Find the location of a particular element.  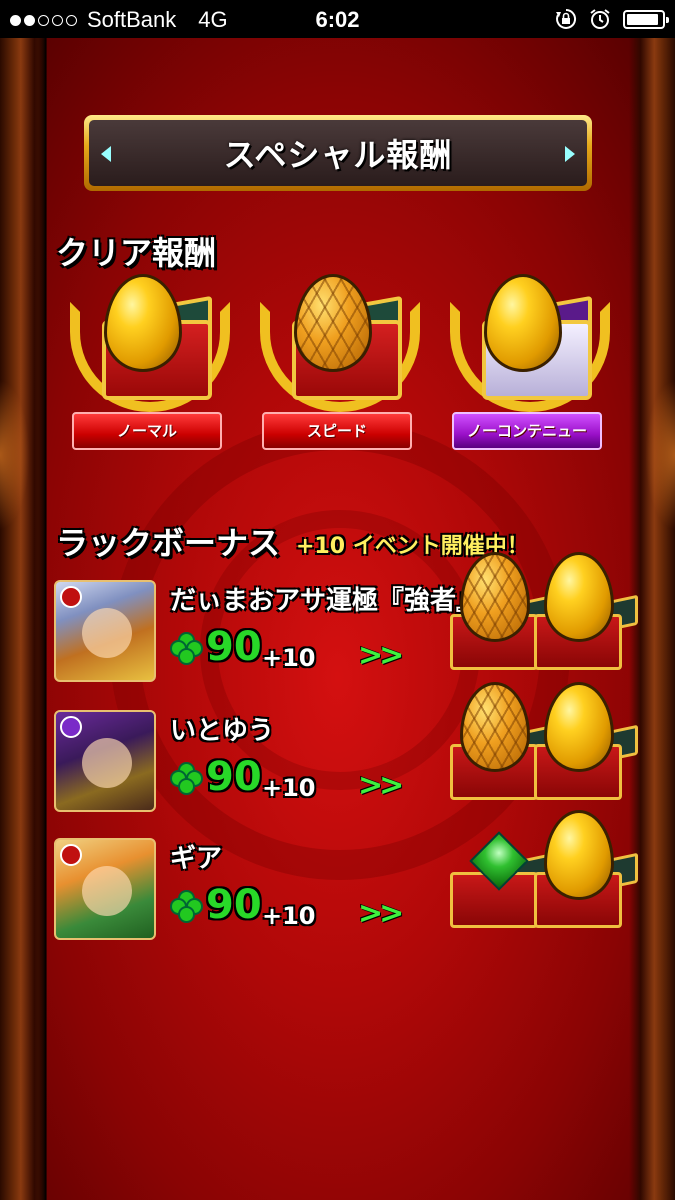

clear-reward-speed: スピード is located at coordinates (340, 372).